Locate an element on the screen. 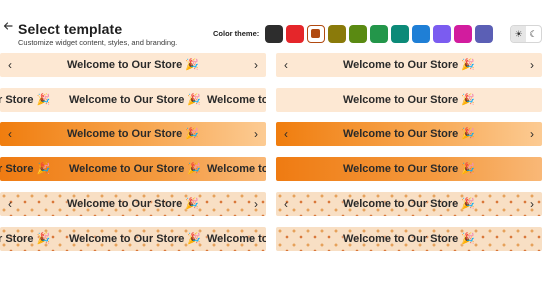 The width and height of the screenshot is (542, 305). back-arrow-icon is located at coordinates (8, 26).